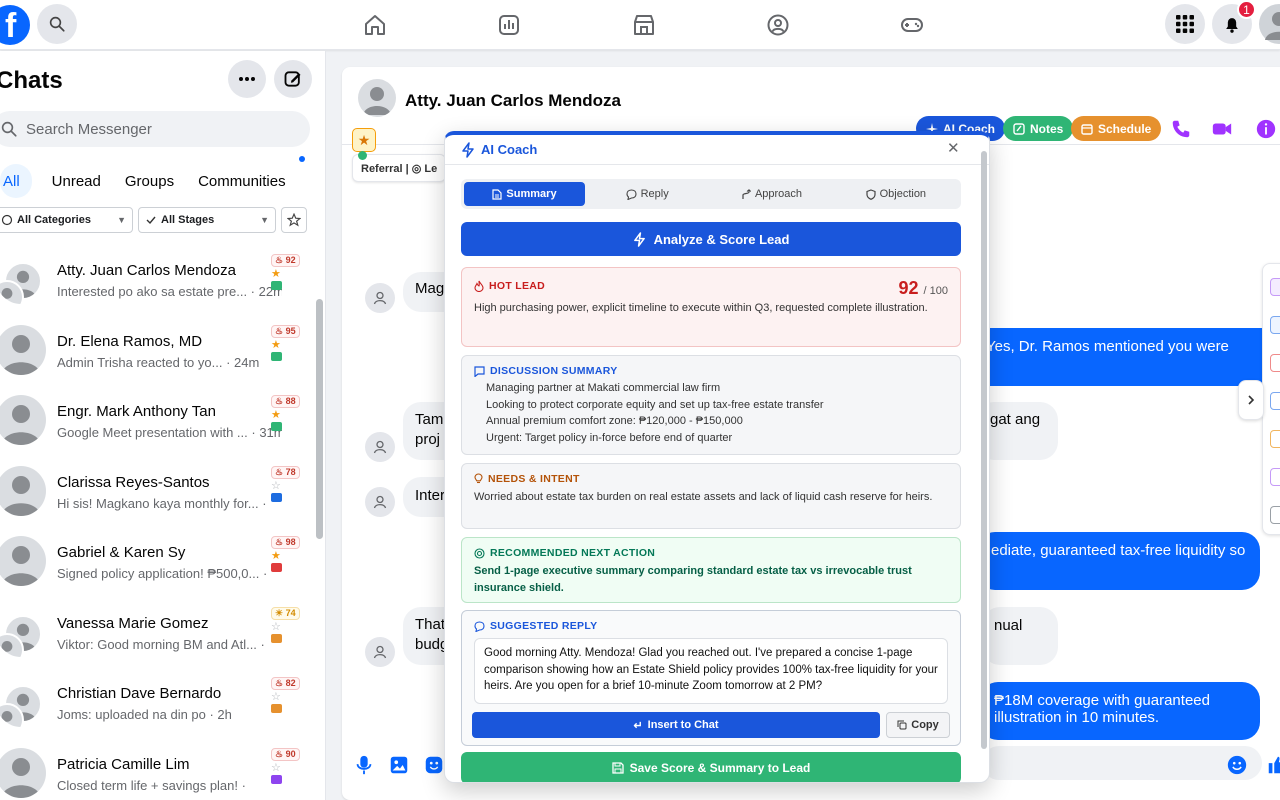  I want to click on info-icon, so click(1266, 129).